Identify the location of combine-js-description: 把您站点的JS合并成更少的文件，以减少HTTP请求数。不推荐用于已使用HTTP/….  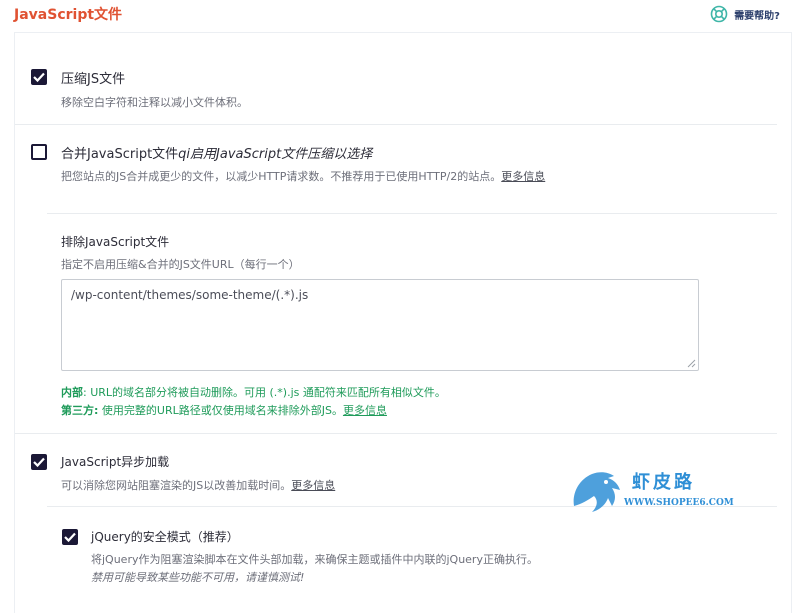
(303, 176).